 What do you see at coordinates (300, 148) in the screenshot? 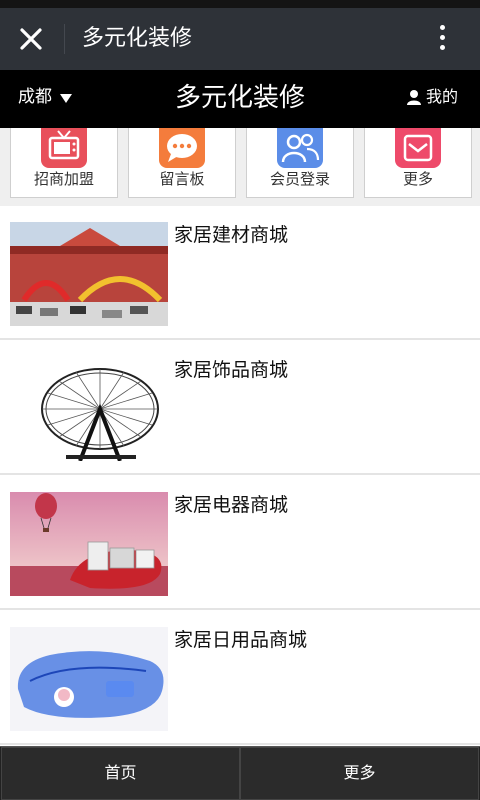
I see `users-icon` at bounding box center [300, 148].